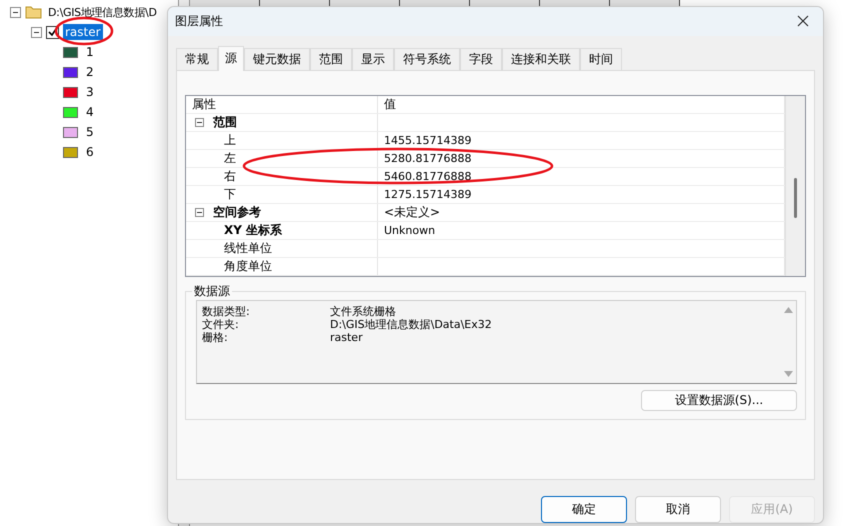 The width and height of the screenshot is (865, 526). I want to click on property-name: 空间参考, so click(237, 212).